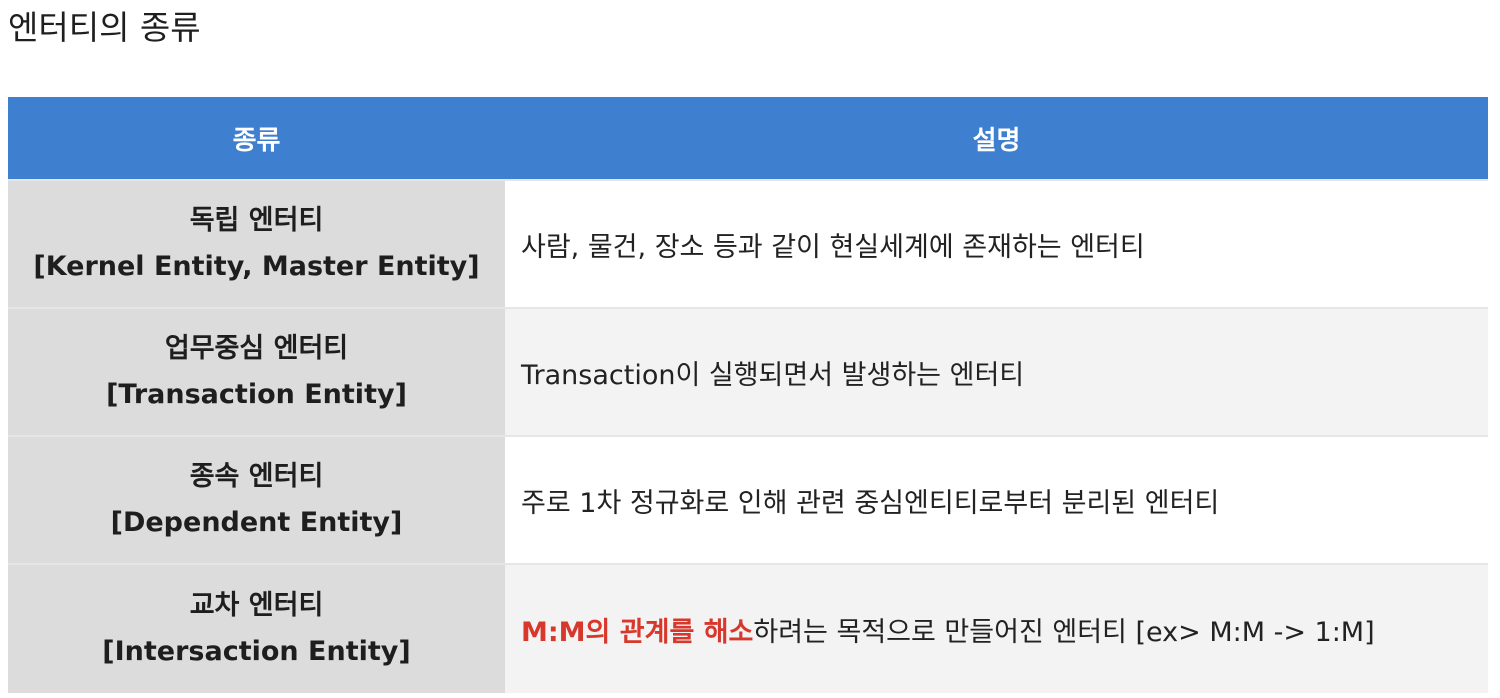 This screenshot has height=698, width=1500. Describe the element at coordinates (256, 651) in the screenshot. I see `entity-kind-english: [Intersaction Entity]` at that location.